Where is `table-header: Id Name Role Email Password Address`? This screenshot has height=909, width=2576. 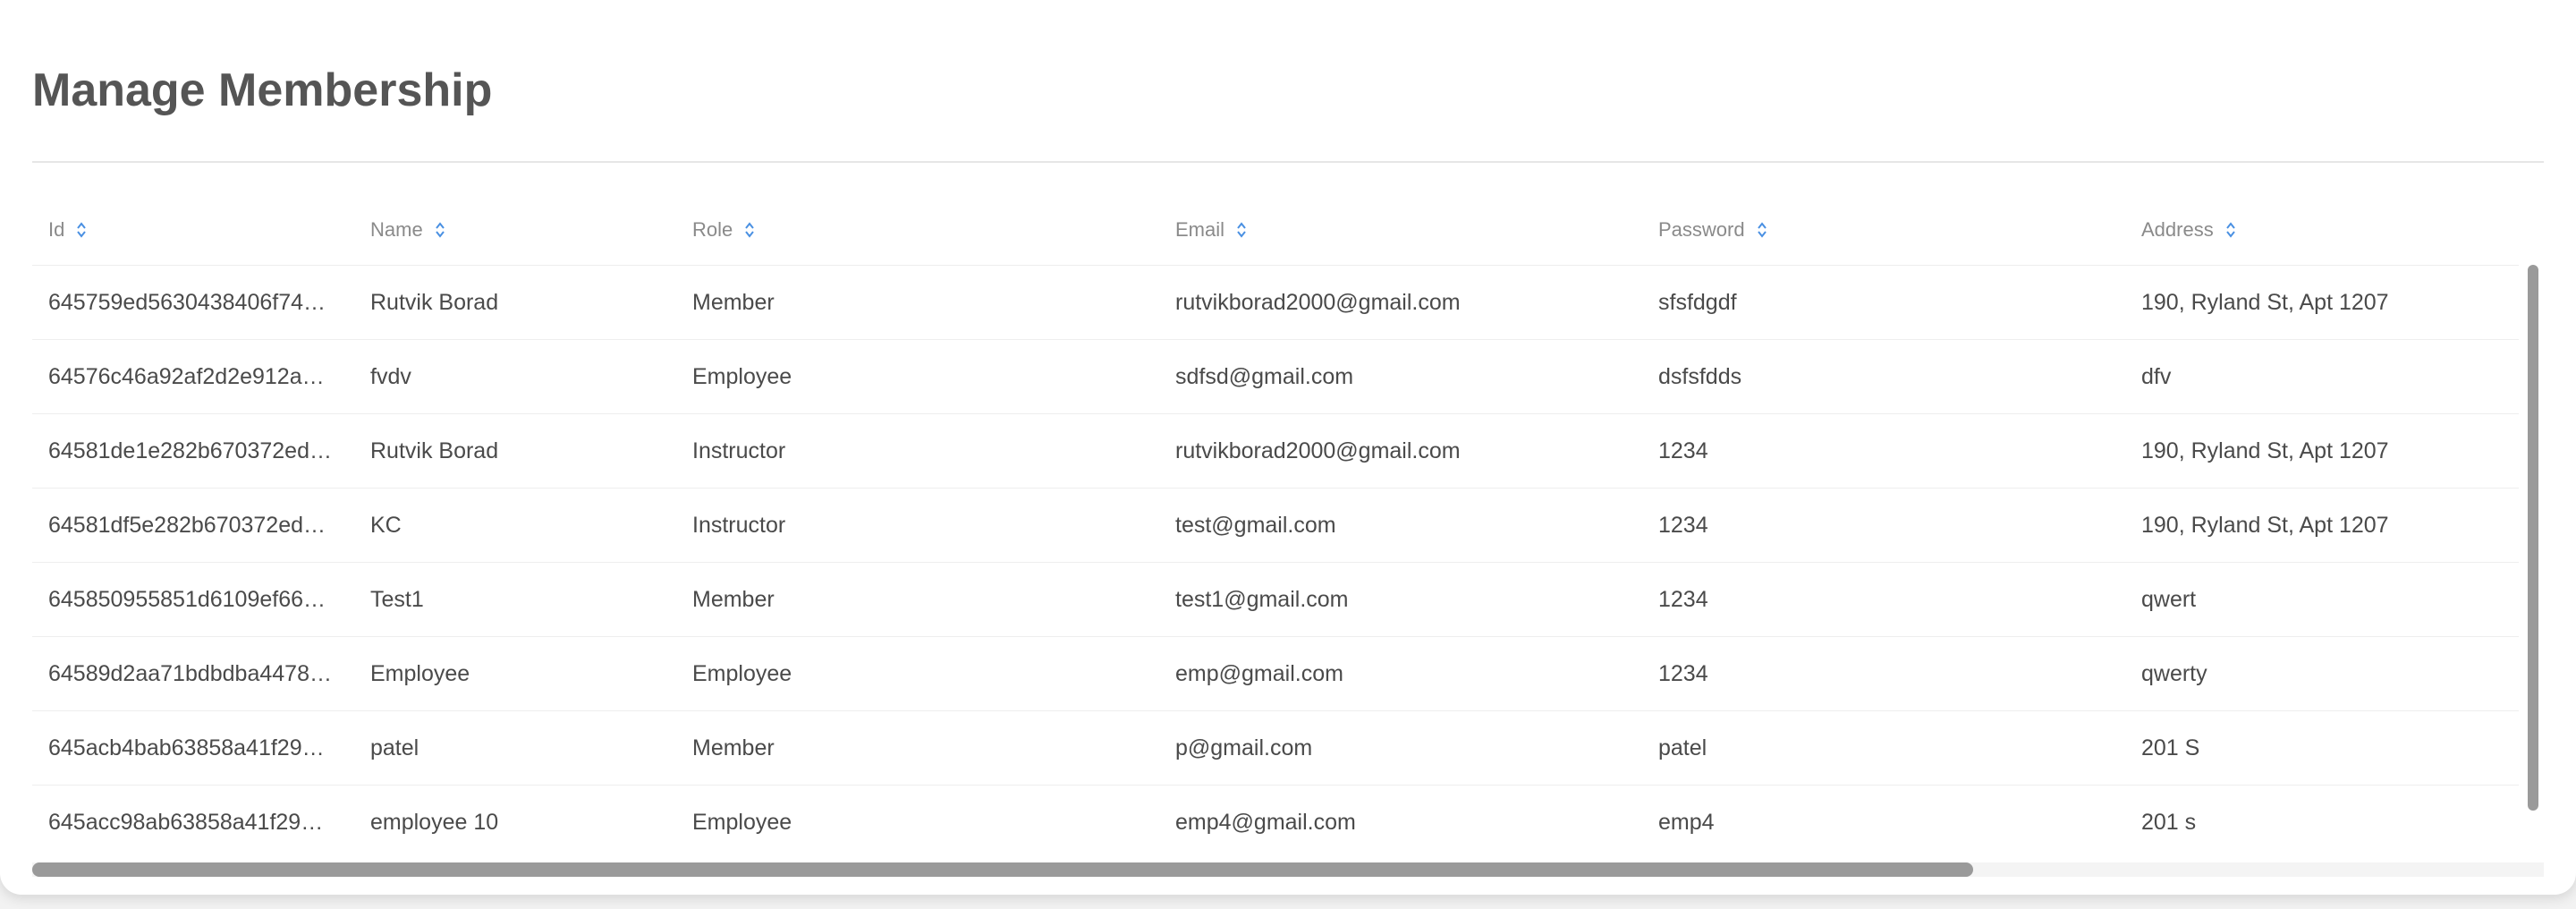
table-header: Id Name Role Email Password Address is located at coordinates (1288, 230).